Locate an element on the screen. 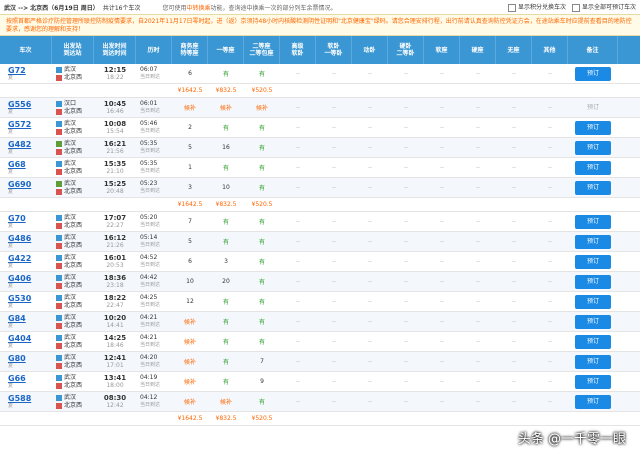 This screenshot has height=463, width=640. train-number-link: G66 is located at coordinates (17, 378).